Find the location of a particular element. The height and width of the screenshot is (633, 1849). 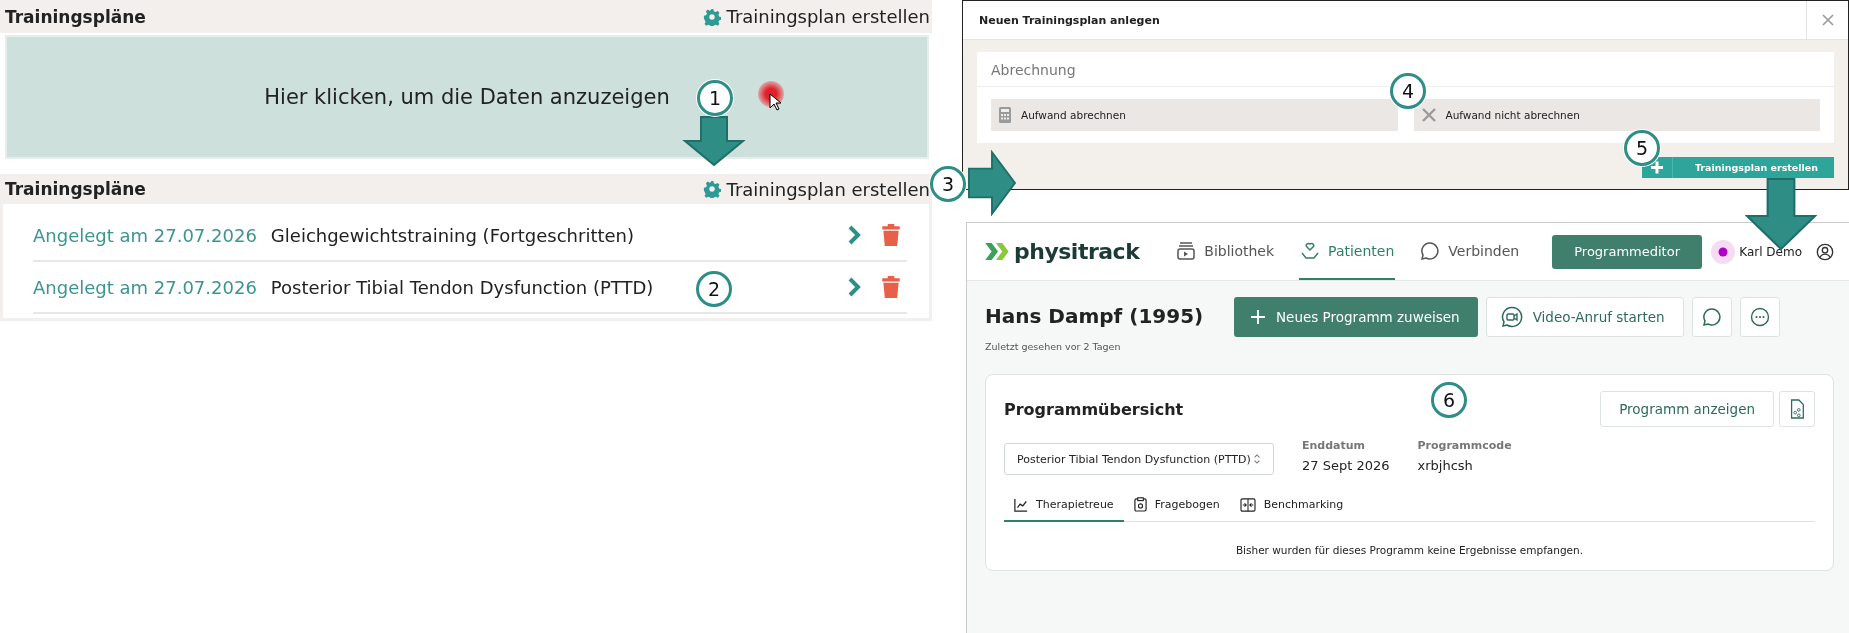

file-share-icon is located at coordinates (1797, 409).